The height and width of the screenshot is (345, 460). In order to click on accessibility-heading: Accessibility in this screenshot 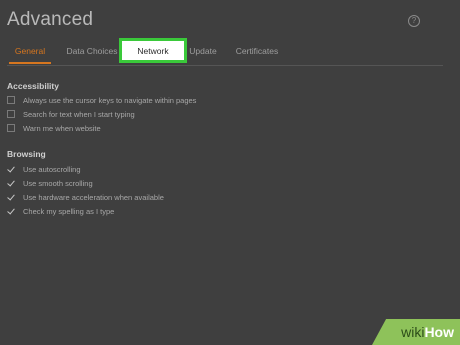, I will do `click(33, 86)`.